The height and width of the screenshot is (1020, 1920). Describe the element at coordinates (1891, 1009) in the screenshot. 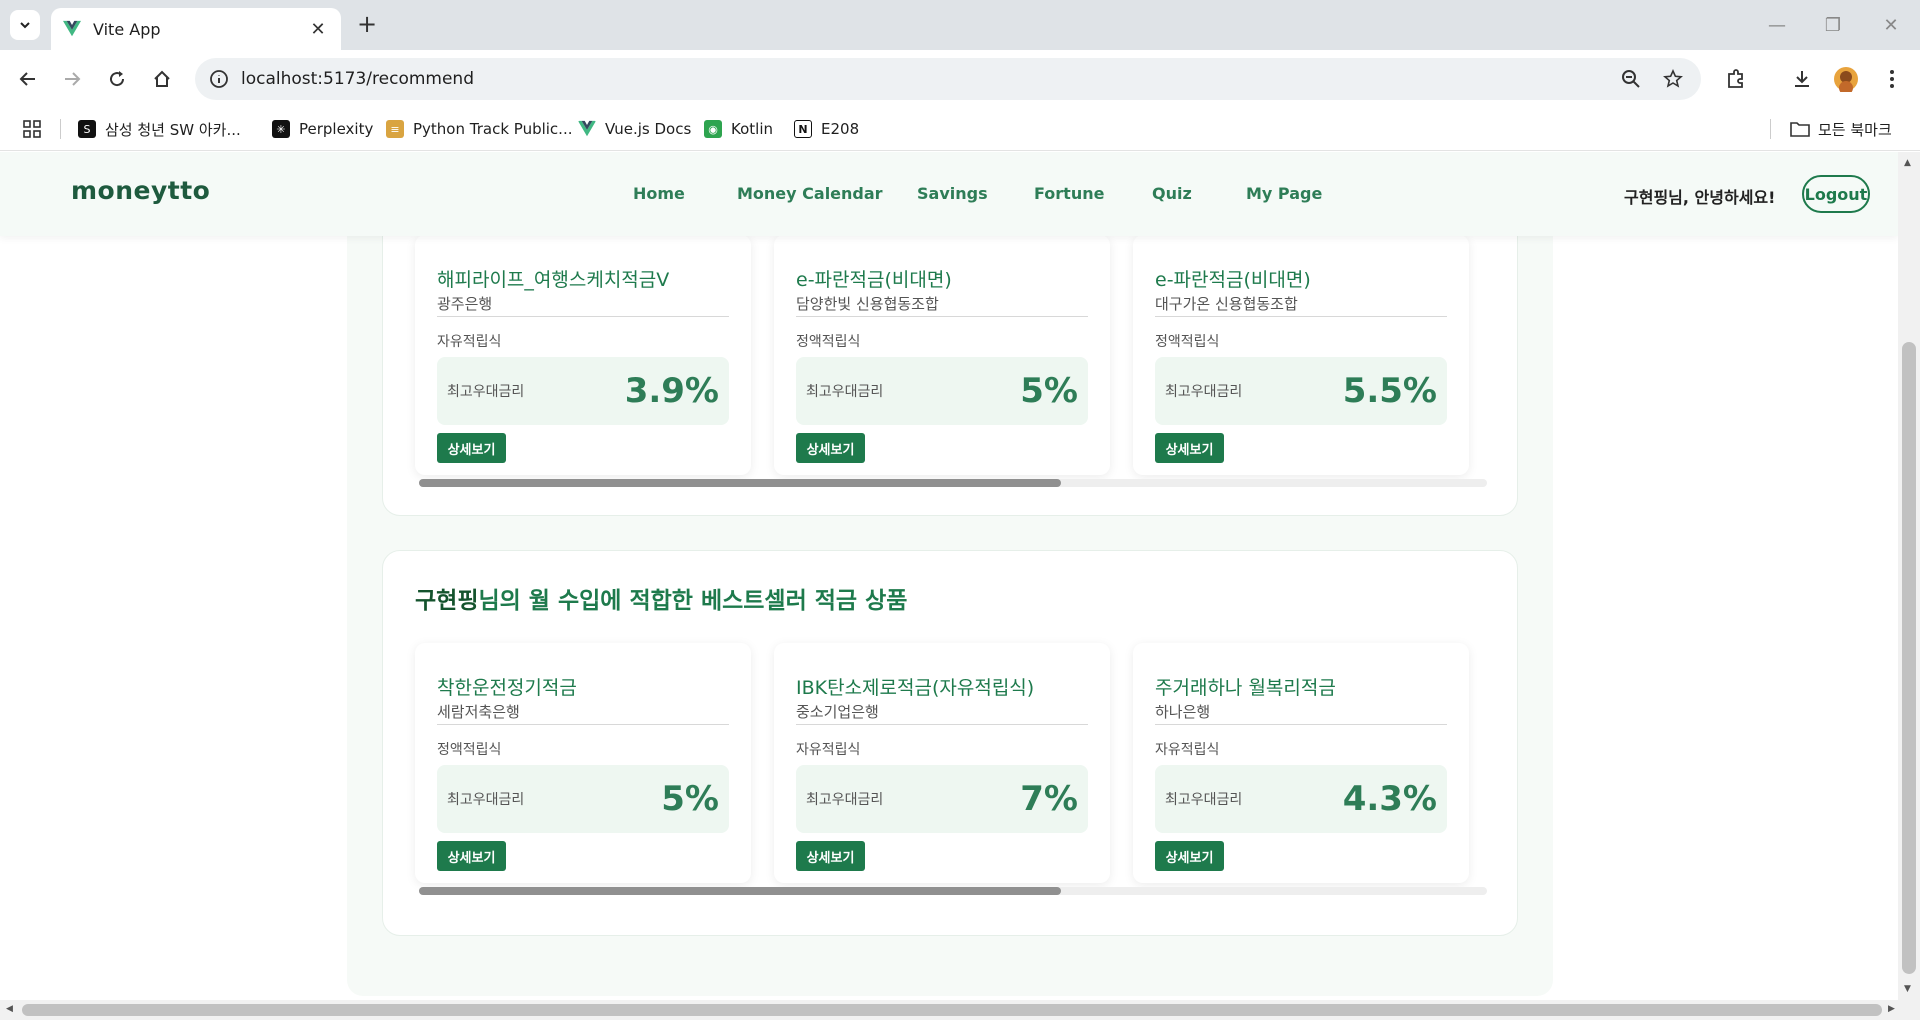

I see `scroll-right-arrow-icon: ▶` at that location.